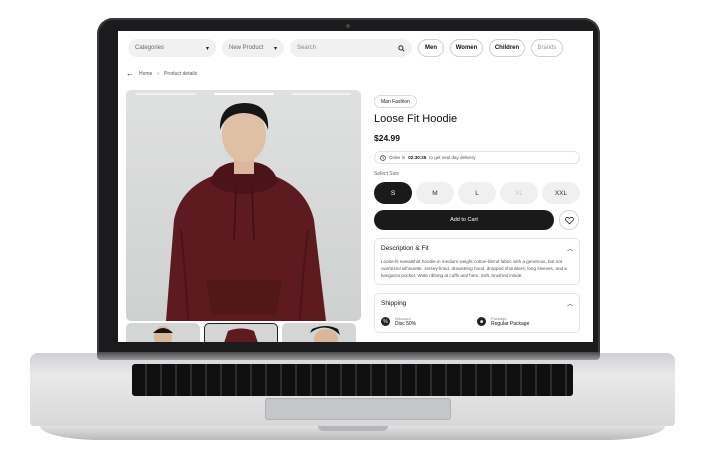  I want to click on new-product-dropdown: New Product ▾, so click(253, 48).